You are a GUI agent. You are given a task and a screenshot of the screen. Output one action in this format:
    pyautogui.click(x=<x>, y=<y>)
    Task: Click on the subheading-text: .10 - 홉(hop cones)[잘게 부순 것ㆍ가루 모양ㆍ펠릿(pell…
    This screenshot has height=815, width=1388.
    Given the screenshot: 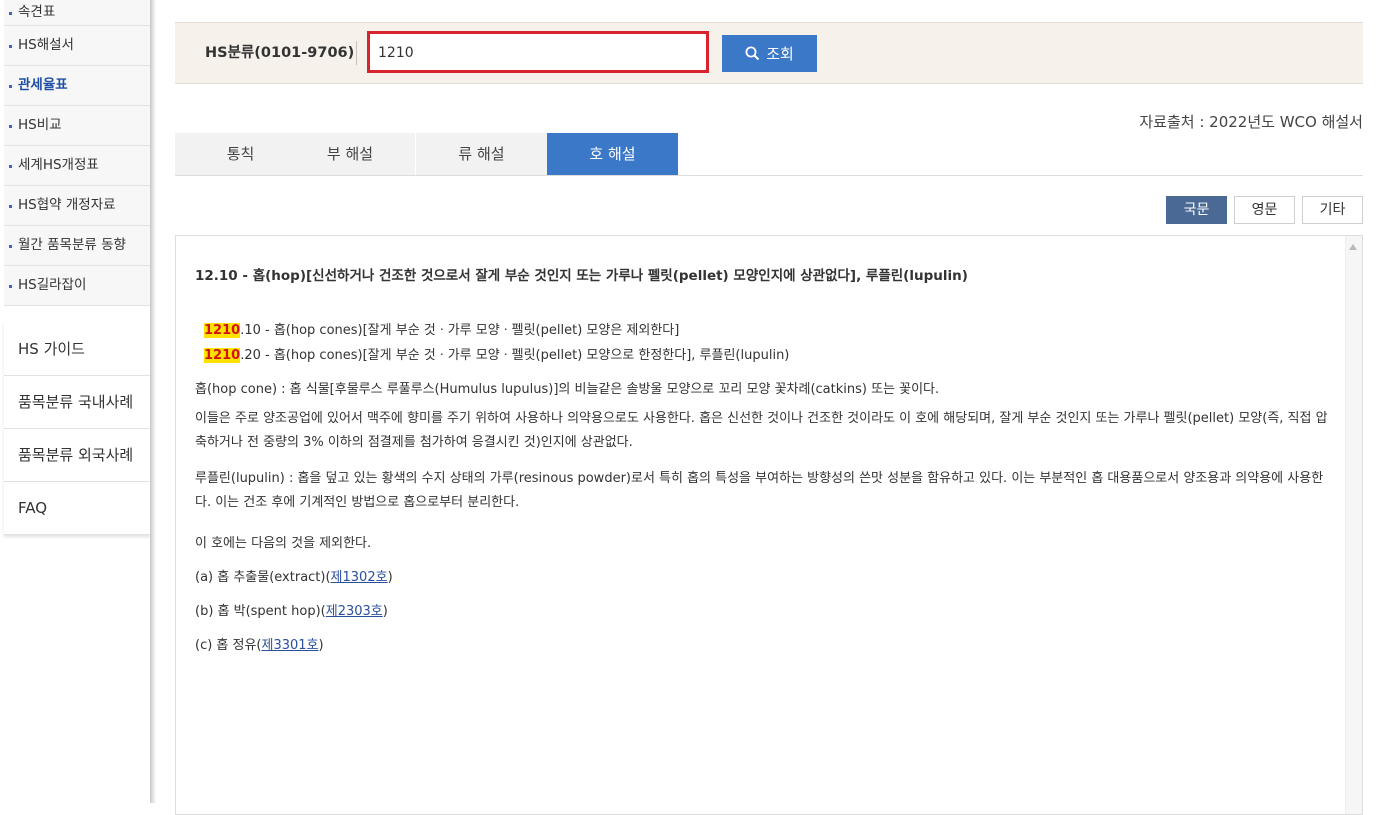 What is the action you would take?
    pyautogui.click(x=460, y=330)
    